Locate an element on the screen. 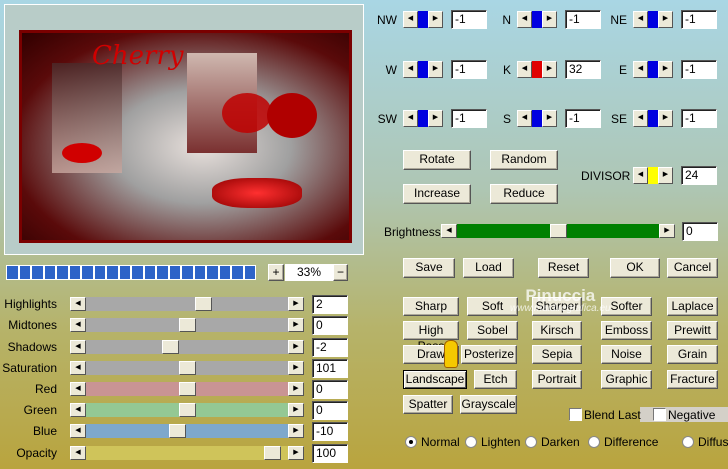 The image size is (728, 469). preset-prewitt-button: Prewitt is located at coordinates (692, 330).